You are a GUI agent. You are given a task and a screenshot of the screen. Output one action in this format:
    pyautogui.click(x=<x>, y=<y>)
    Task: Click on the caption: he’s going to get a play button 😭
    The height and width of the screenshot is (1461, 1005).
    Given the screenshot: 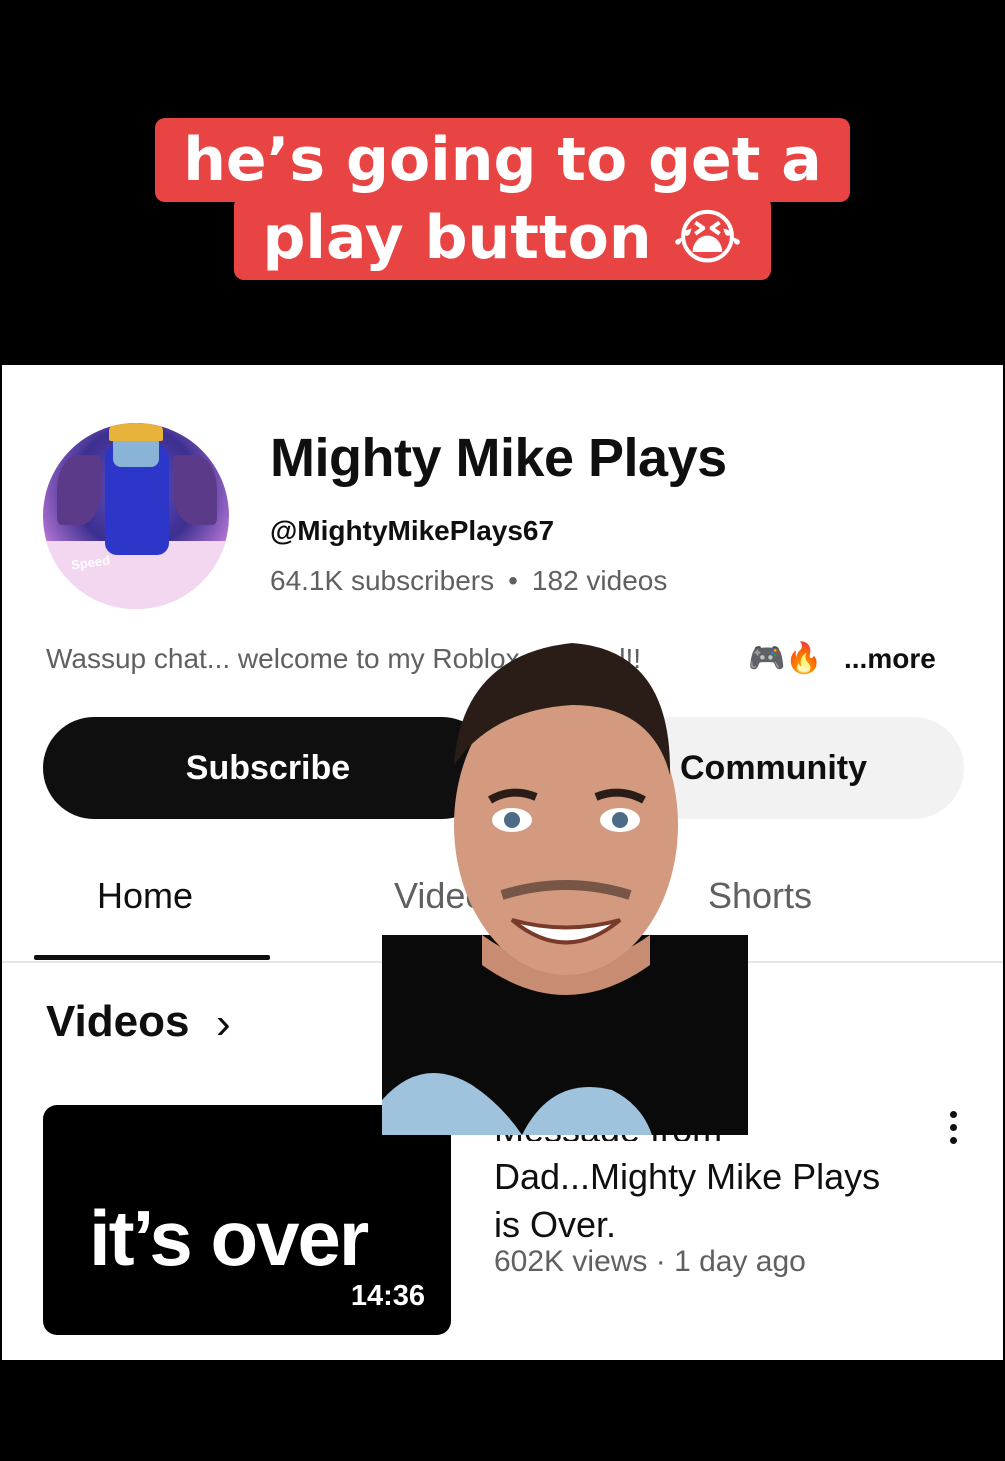 What is the action you would take?
    pyautogui.click(x=502, y=199)
    